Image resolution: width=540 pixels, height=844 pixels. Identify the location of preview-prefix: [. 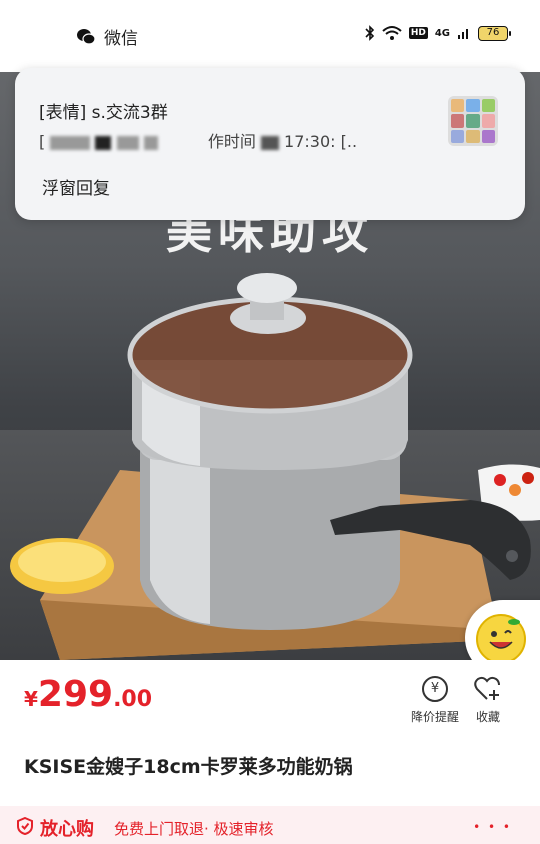
(42, 141).